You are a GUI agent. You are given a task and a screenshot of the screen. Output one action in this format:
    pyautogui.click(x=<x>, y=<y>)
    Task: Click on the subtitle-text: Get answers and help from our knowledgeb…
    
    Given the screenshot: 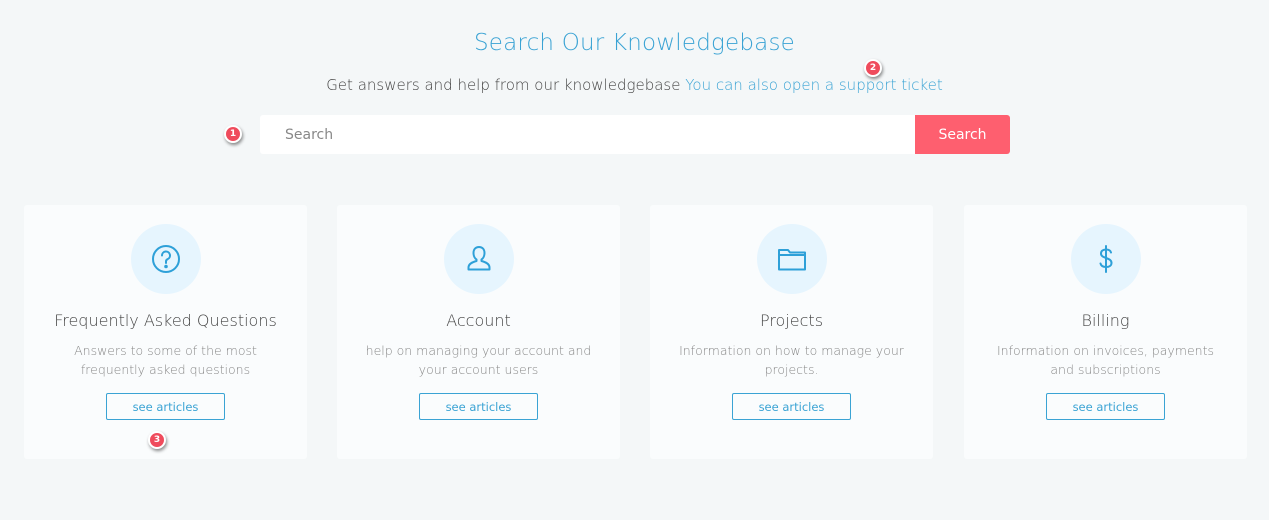 What is the action you would take?
    pyautogui.click(x=503, y=85)
    